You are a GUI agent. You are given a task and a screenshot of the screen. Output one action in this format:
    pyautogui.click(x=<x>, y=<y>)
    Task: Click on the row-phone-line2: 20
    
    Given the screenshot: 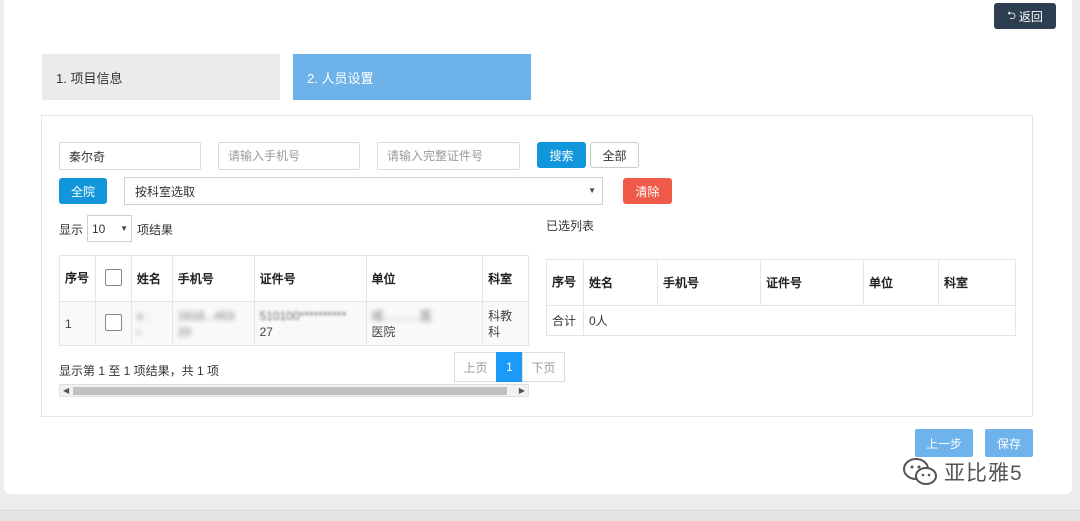 What is the action you would take?
    pyautogui.click(x=184, y=331)
    